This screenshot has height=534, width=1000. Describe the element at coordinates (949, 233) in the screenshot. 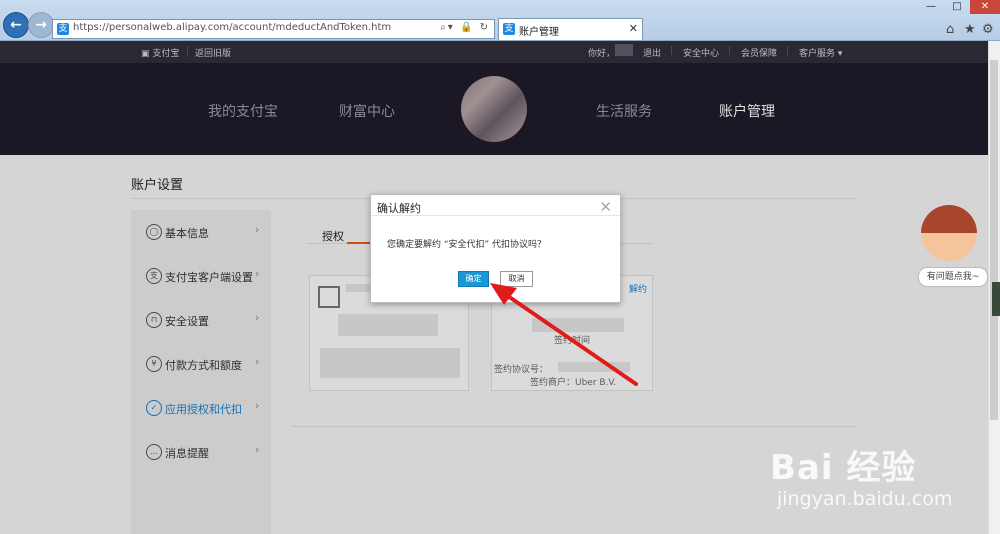

I see `assistant-avatar-icon` at that location.